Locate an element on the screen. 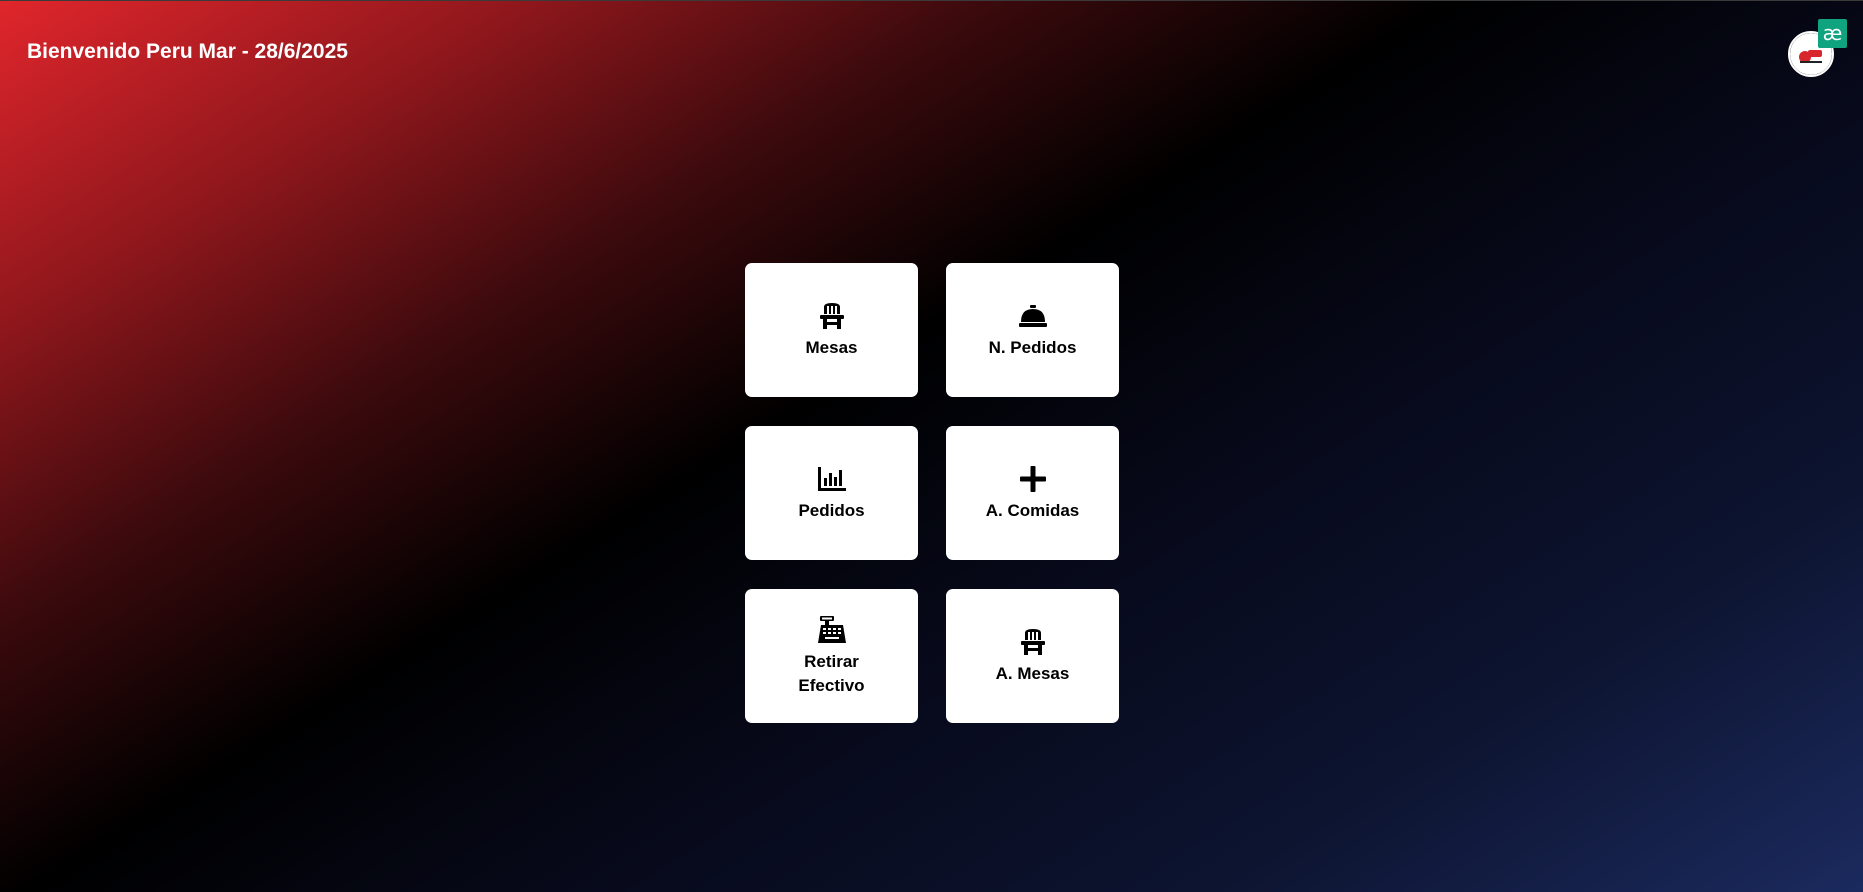  tile-n-pedidos: N. Pedidos is located at coordinates (1032, 330).